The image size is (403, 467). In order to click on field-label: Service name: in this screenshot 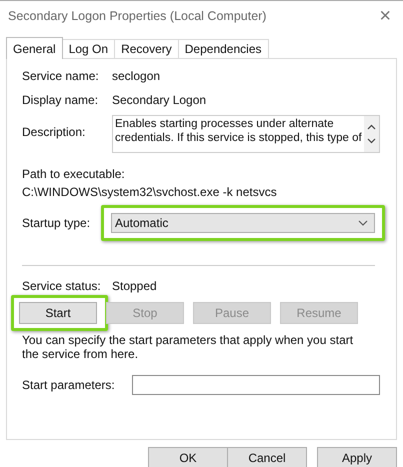, I will do `click(61, 76)`.